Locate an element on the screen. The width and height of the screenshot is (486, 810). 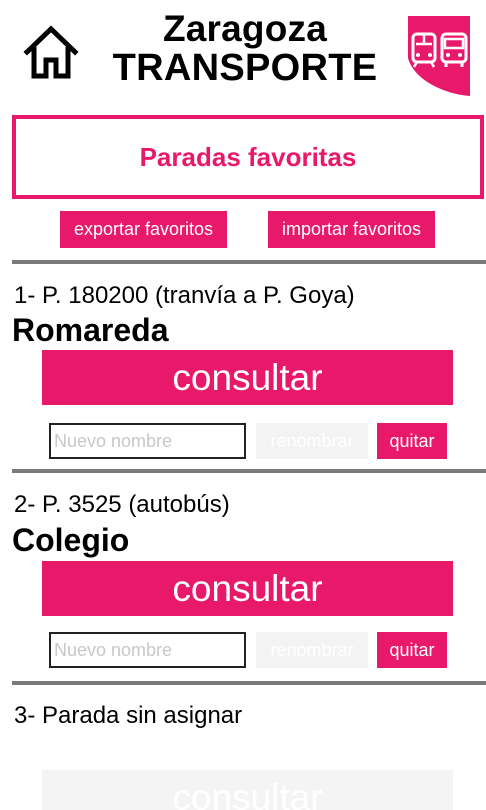
header: Zaragoza TRANSPORTE is located at coordinates (243, 55).